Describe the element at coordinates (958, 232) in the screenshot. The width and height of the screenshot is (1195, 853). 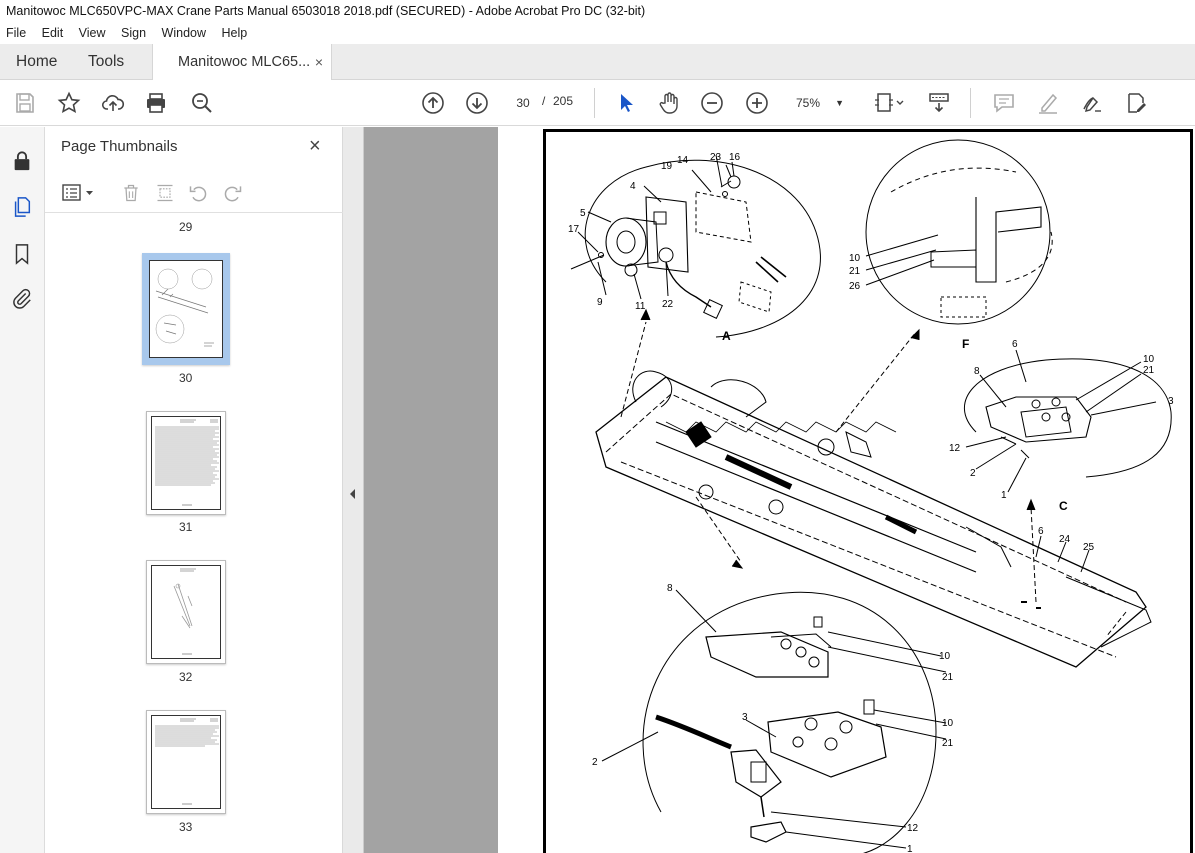
I see `detail-f-outline` at that location.